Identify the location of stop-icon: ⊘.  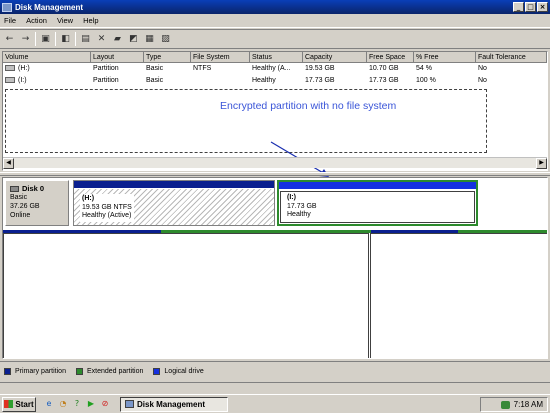
(105, 404).